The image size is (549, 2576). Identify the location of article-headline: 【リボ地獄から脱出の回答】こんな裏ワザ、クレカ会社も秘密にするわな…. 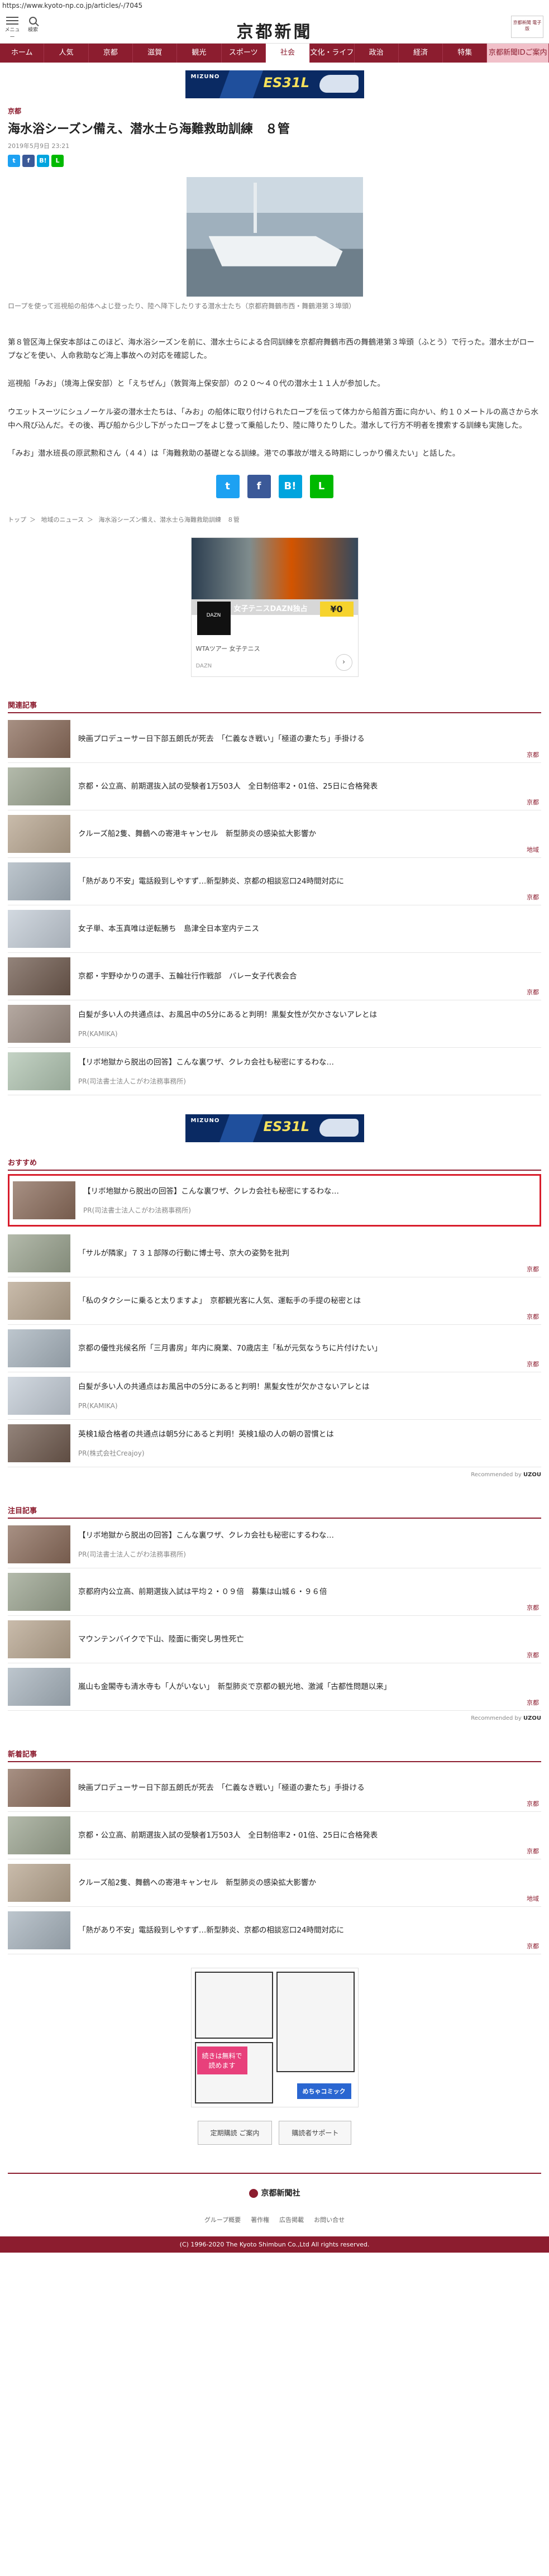
(206, 1063).